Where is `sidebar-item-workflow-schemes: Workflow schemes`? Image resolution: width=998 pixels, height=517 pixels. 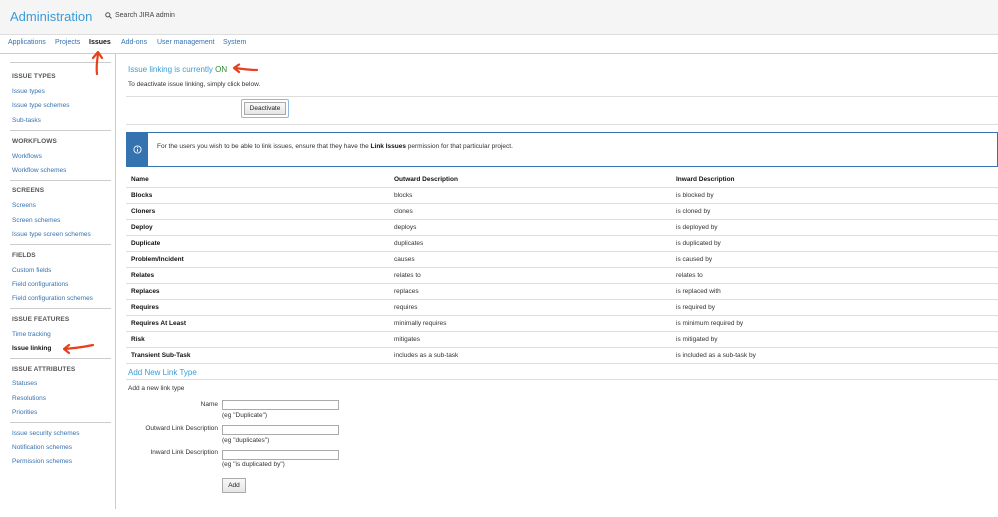
sidebar-item-workflow-schemes: Workflow schemes is located at coordinates (39, 170).